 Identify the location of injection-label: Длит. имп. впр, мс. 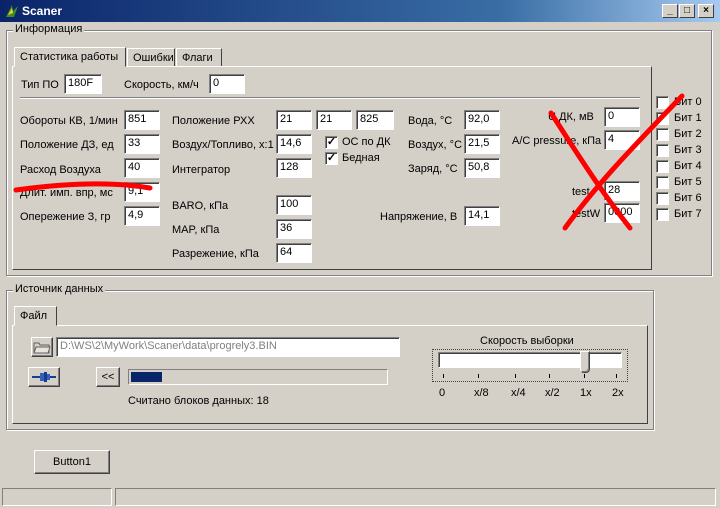
(66, 193).